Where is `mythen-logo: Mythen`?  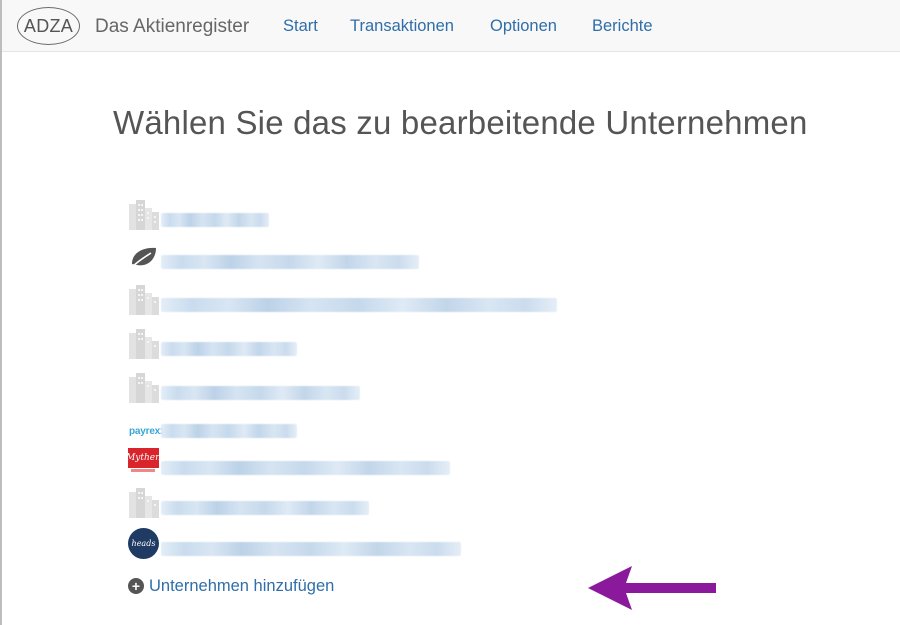
mythen-logo: Mythen is located at coordinates (143, 463).